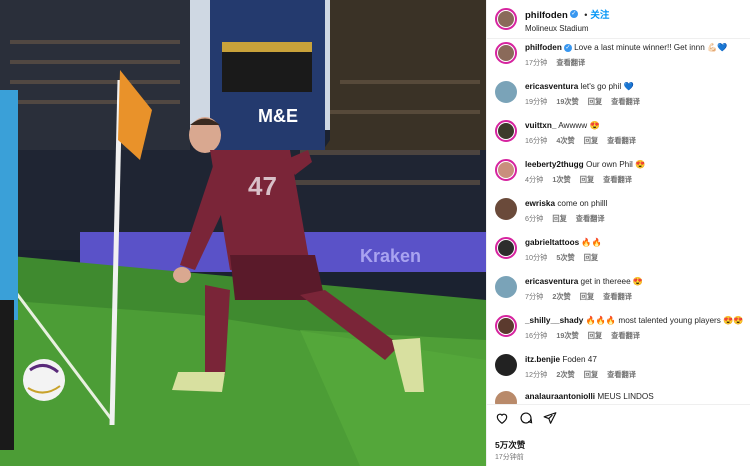  I want to click on comment-username: analauraantoniolli, so click(560, 396).